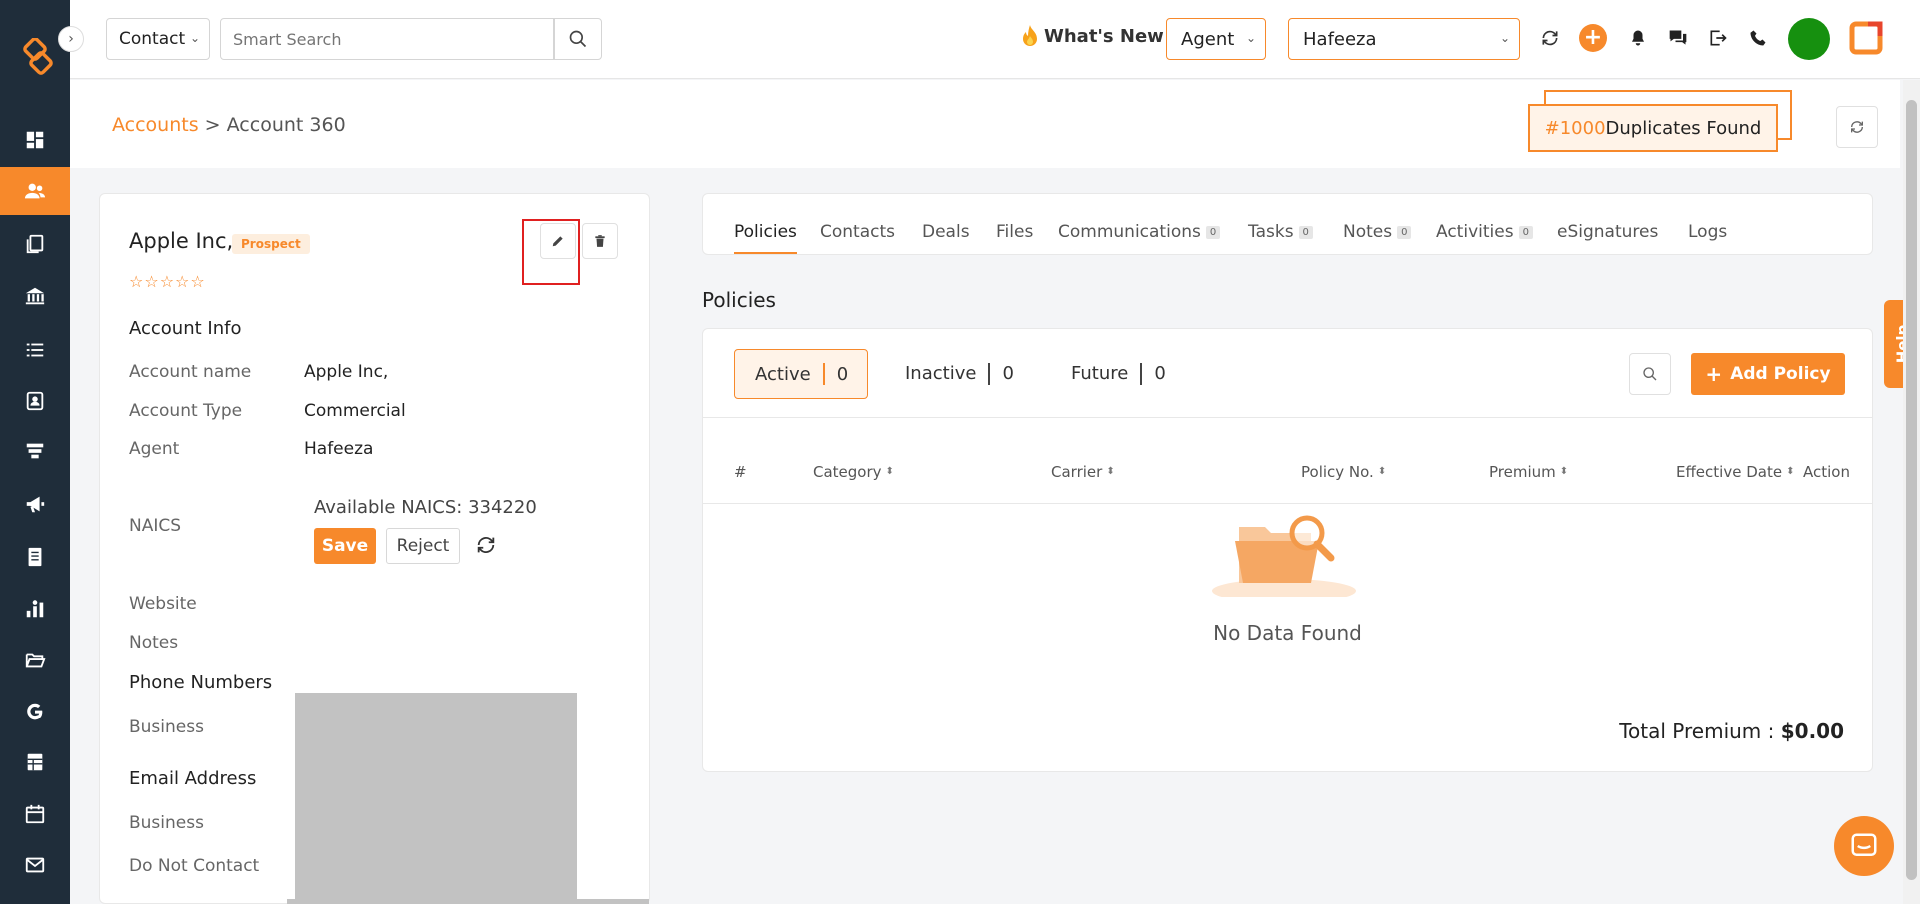 The height and width of the screenshot is (904, 1920). What do you see at coordinates (1866, 38) in the screenshot?
I see `brand-logo-icon` at bounding box center [1866, 38].